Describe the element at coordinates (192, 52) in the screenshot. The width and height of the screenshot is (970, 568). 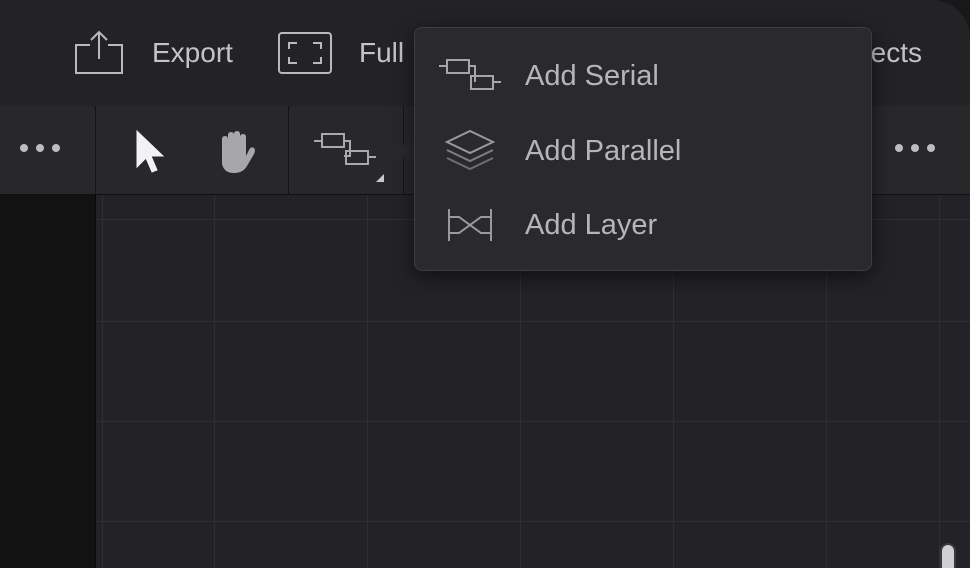
I see `export-label: Export` at that location.